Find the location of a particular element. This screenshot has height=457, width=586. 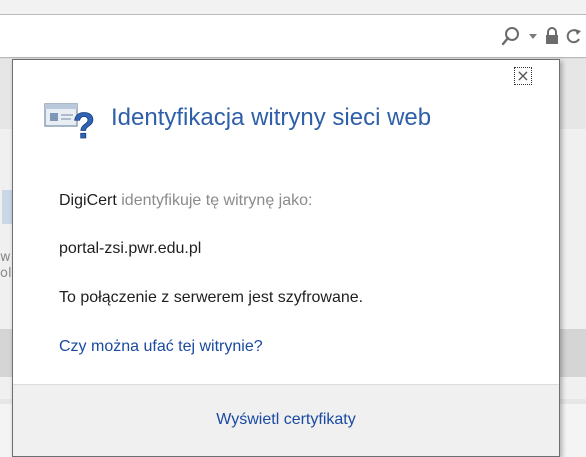

popup-title: Identyfikacja witryny sieci web is located at coordinates (271, 117).